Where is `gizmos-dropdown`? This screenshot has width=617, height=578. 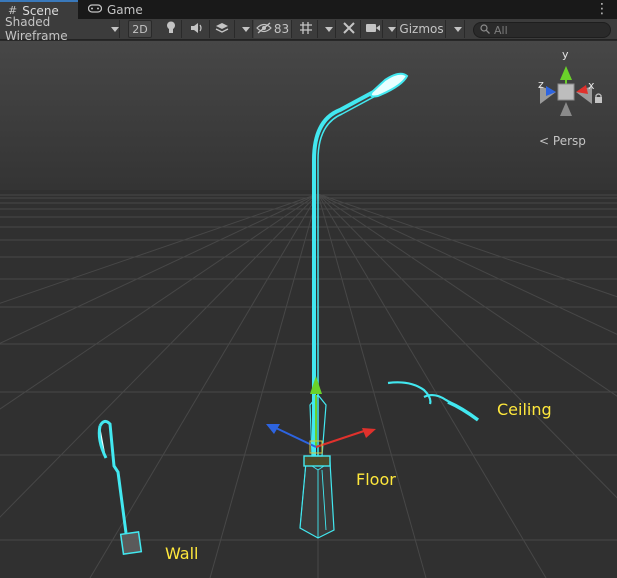
gizmos-dropdown is located at coordinates (456, 29).